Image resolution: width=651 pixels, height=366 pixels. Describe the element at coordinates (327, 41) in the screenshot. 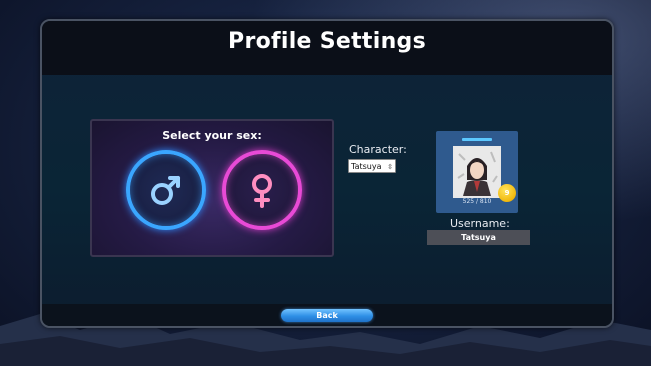

I see `page-title: Profile Settings` at that location.